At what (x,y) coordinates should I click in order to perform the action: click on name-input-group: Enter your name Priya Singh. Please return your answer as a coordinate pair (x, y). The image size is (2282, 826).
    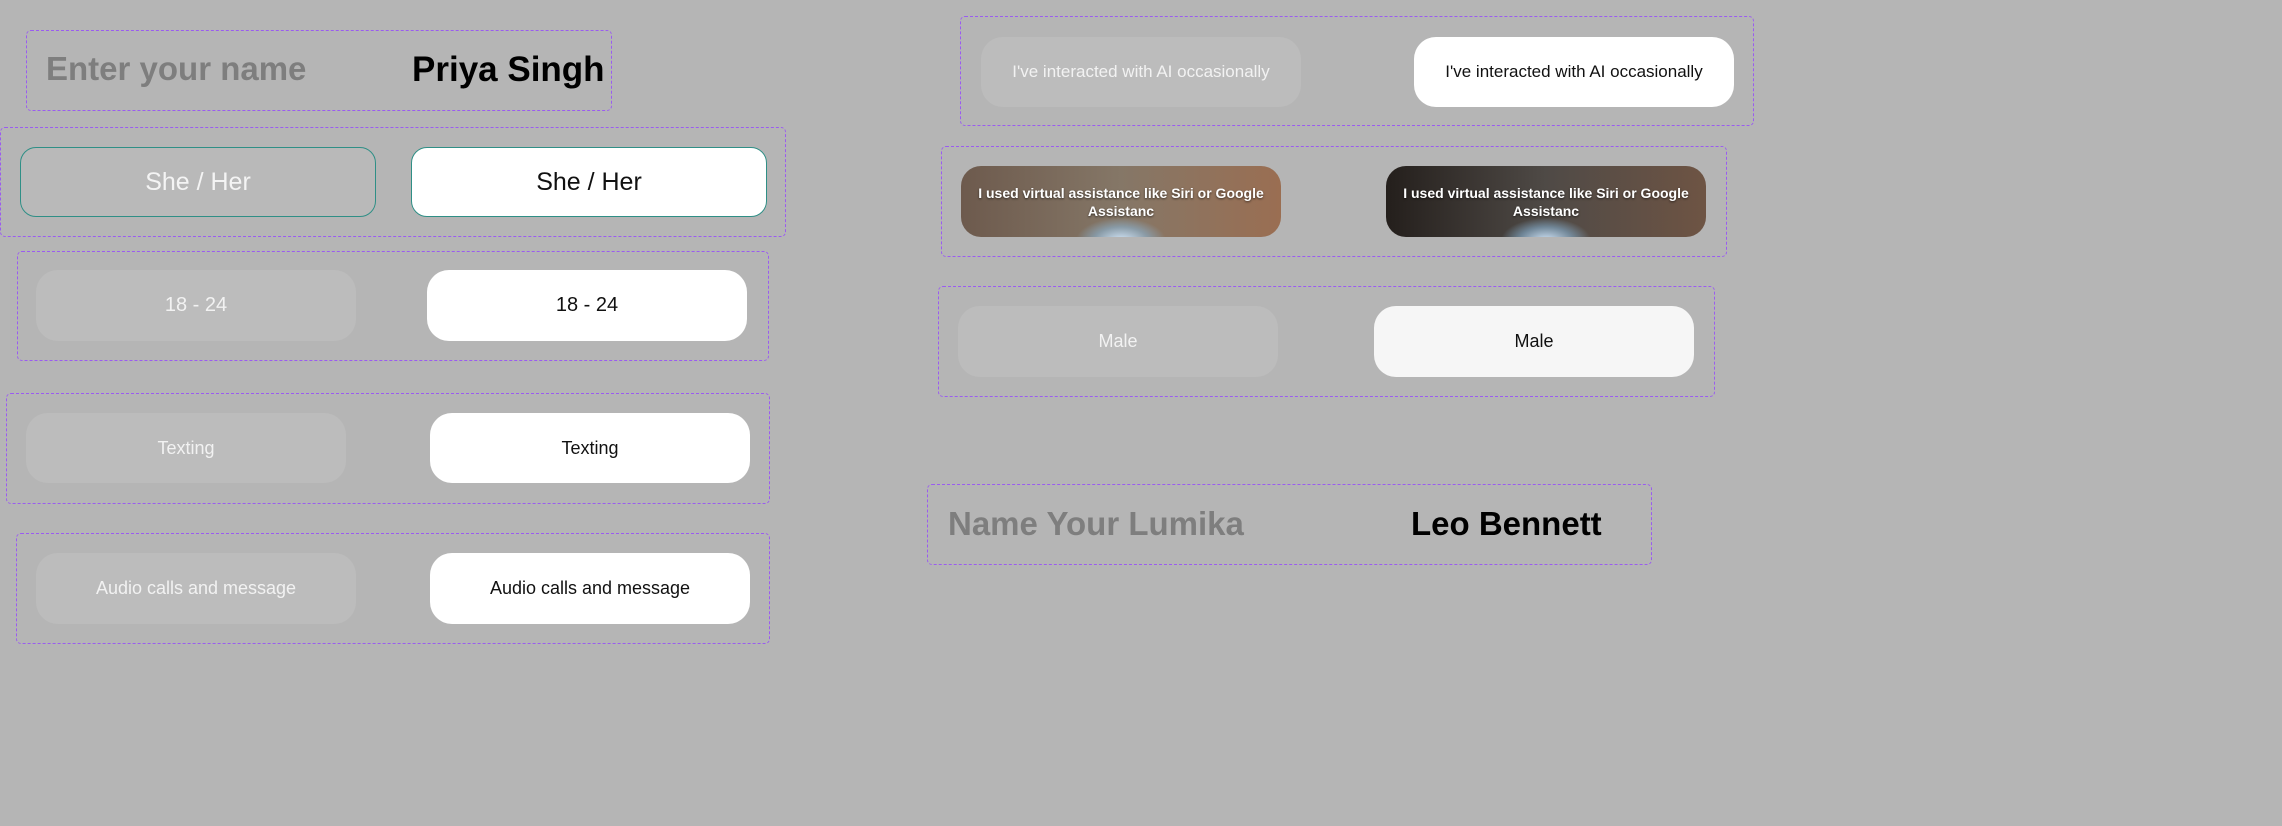
    Looking at the image, I should click on (319, 70).